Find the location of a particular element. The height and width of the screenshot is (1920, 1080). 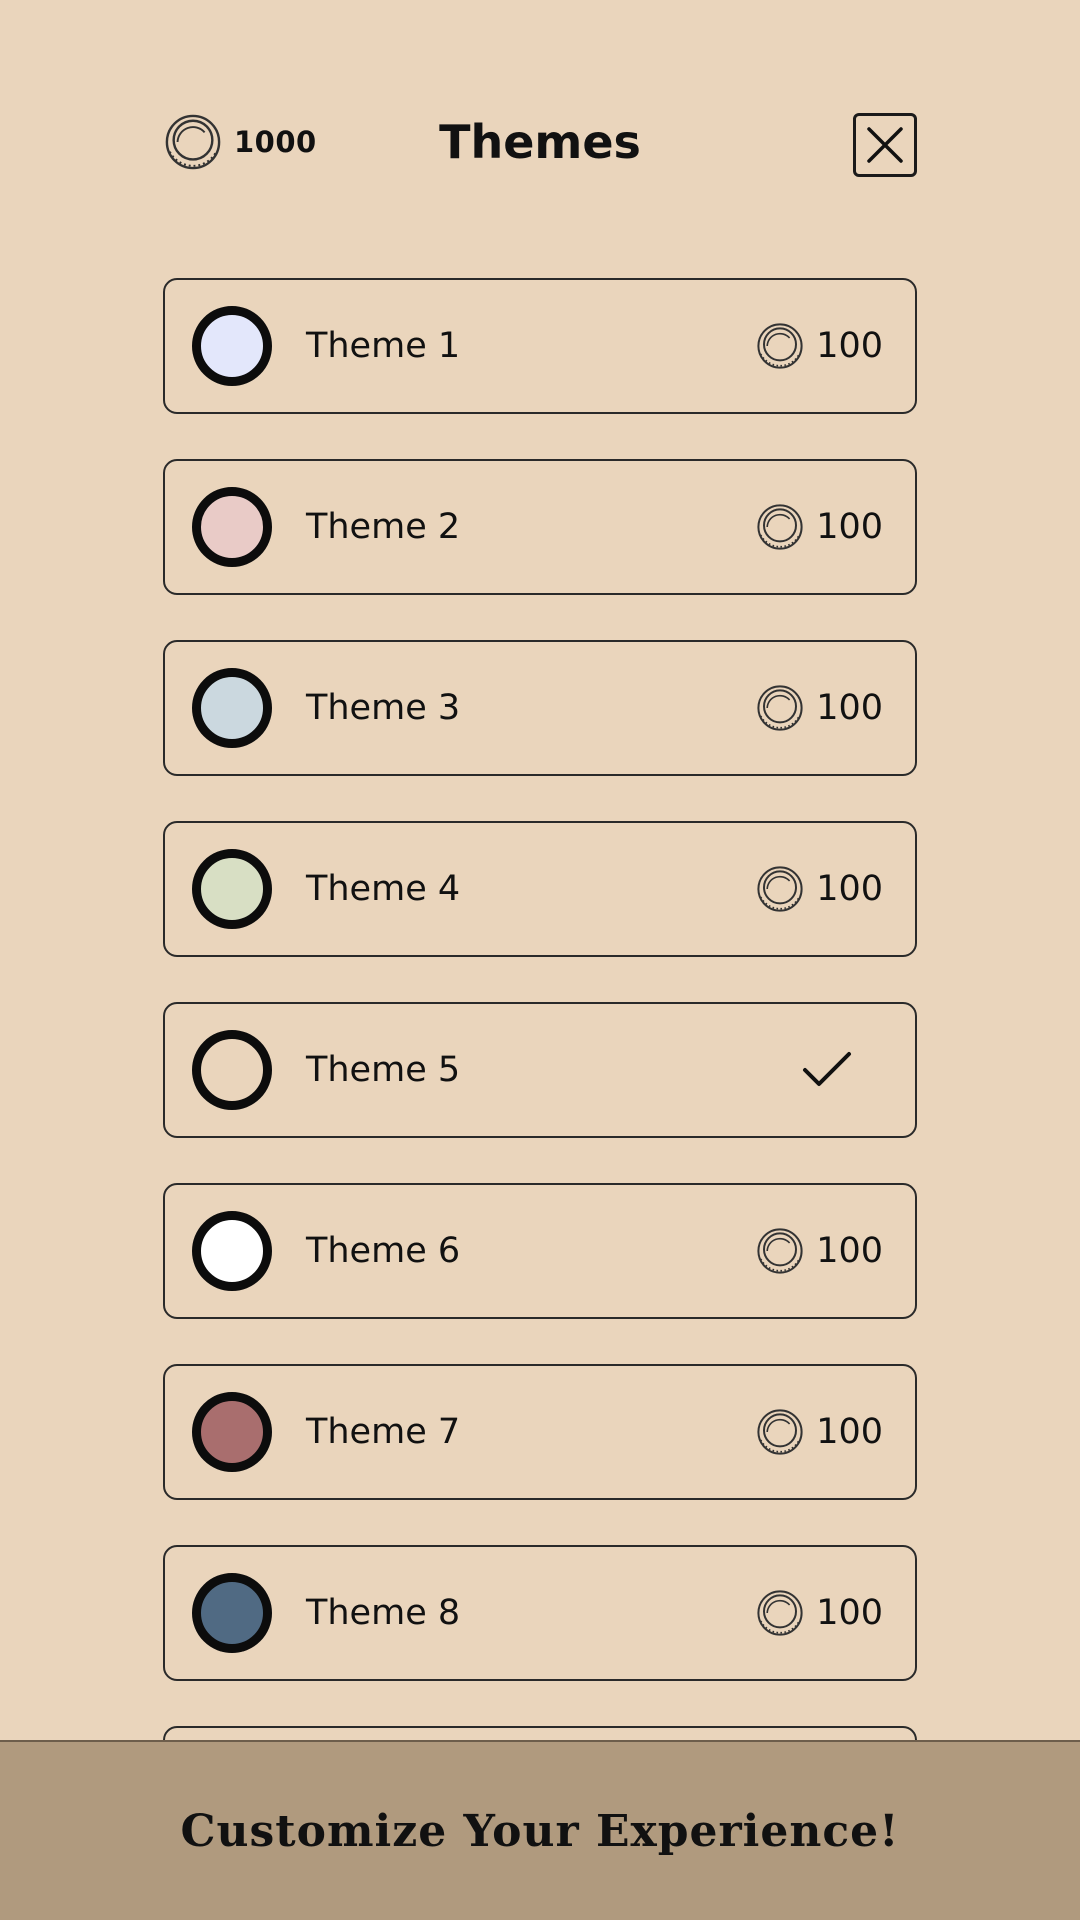

theme-row: Theme 6 100 is located at coordinates (540, 1251).